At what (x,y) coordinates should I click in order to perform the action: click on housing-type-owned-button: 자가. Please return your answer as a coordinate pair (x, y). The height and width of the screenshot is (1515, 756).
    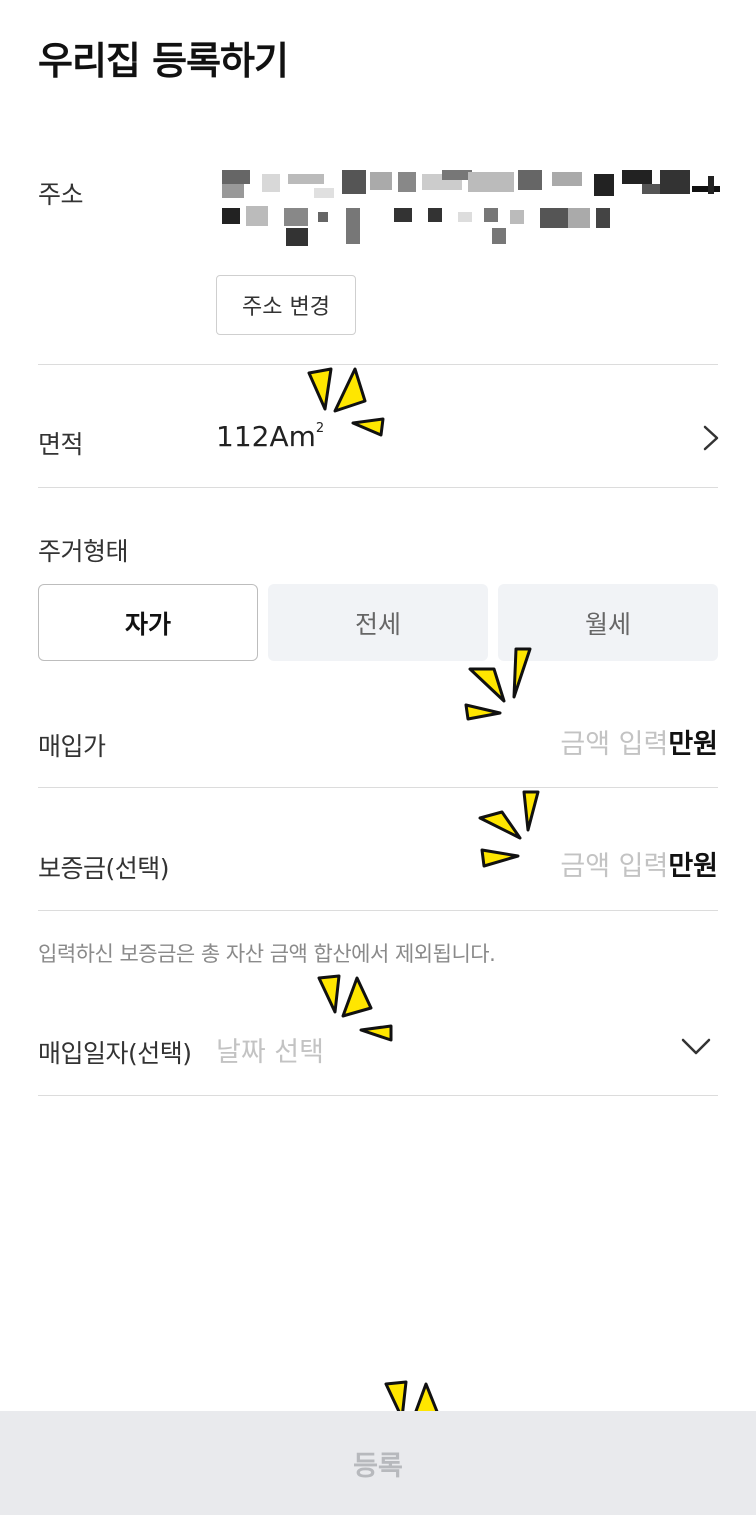
    Looking at the image, I should click on (148, 622).